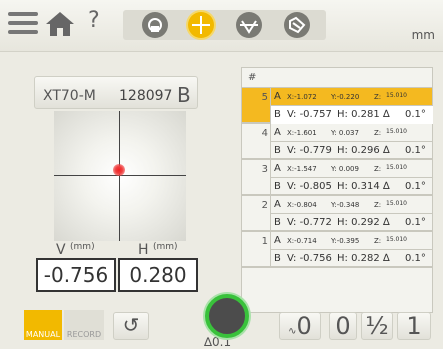 The width and height of the screenshot is (443, 349). Describe the element at coordinates (309, 222) in the screenshot. I see `v-value-cell: V: -0.772` at that location.